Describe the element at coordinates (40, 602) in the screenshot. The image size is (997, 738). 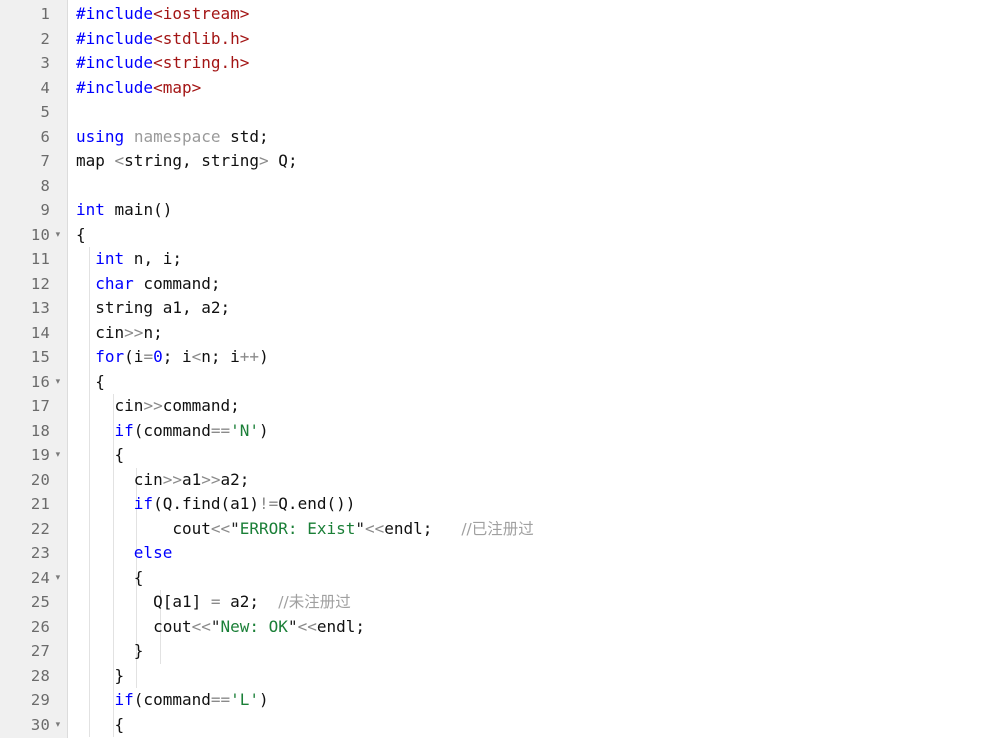
I see `line-number-text: 25` at that location.